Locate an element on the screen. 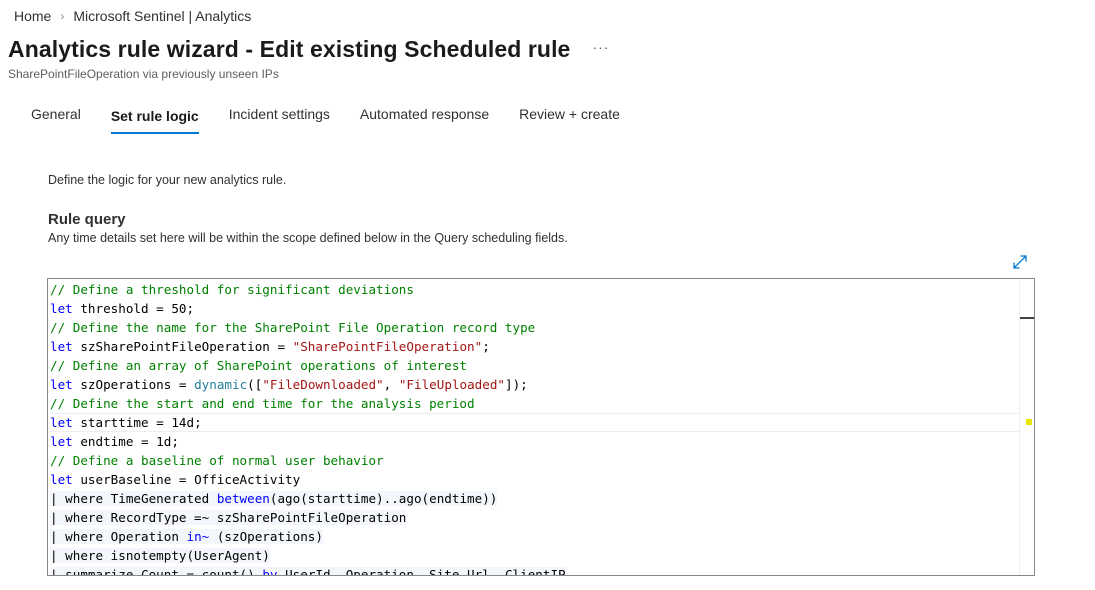 The width and height of the screenshot is (1095, 590). code-line: let userBaseline = OfficeActivity is located at coordinates (535, 479).